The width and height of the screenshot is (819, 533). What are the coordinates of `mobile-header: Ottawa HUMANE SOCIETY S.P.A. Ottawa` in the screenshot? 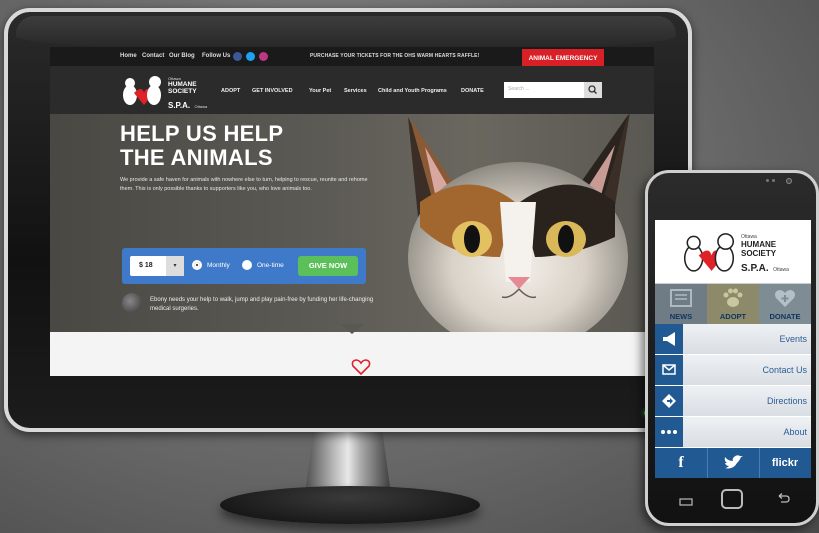 It's located at (733, 252).